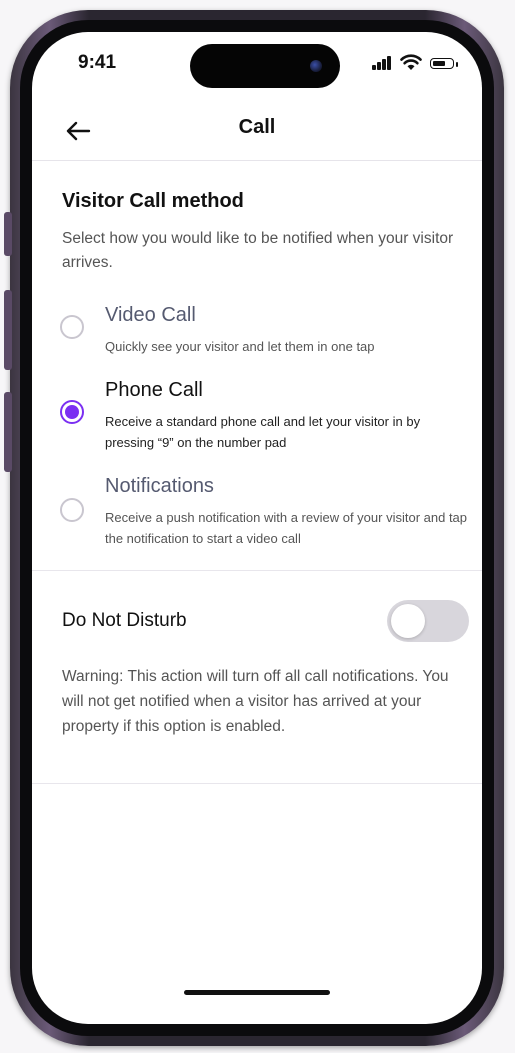 This screenshot has width=515, height=1053. What do you see at coordinates (97, 62) in the screenshot?
I see `status-time: 9:41` at bounding box center [97, 62].